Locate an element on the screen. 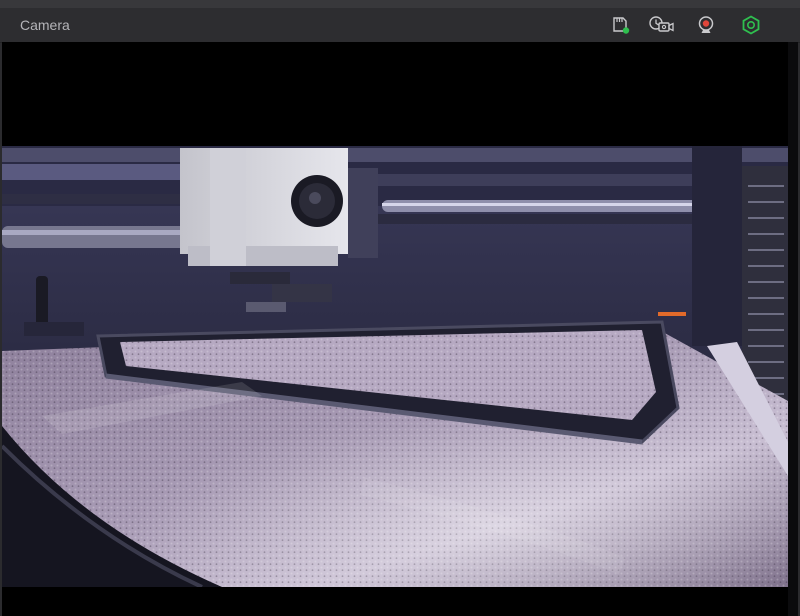 This screenshot has height=616, width=800. window-top-edge is located at coordinates (400, 4).